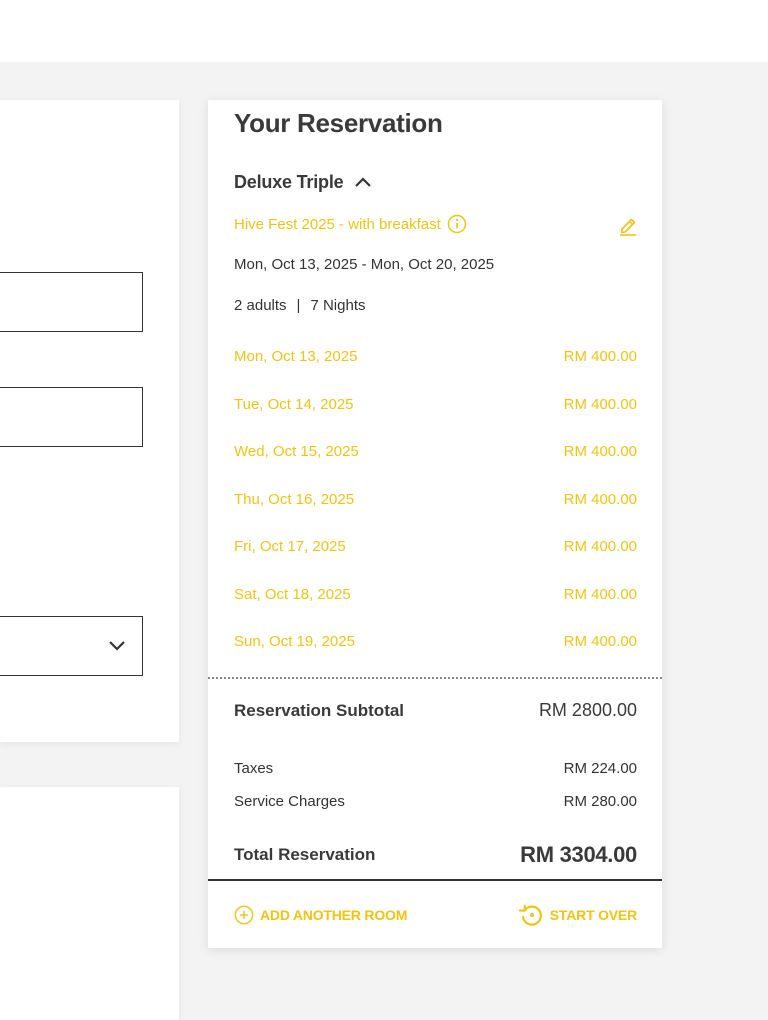 This screenshot has width=768, height=1020. What do you see at coordinates (587, 710) in the screenshot?
I see `subtotal-value: RM 2800.00` at bounding box center [587, 710].